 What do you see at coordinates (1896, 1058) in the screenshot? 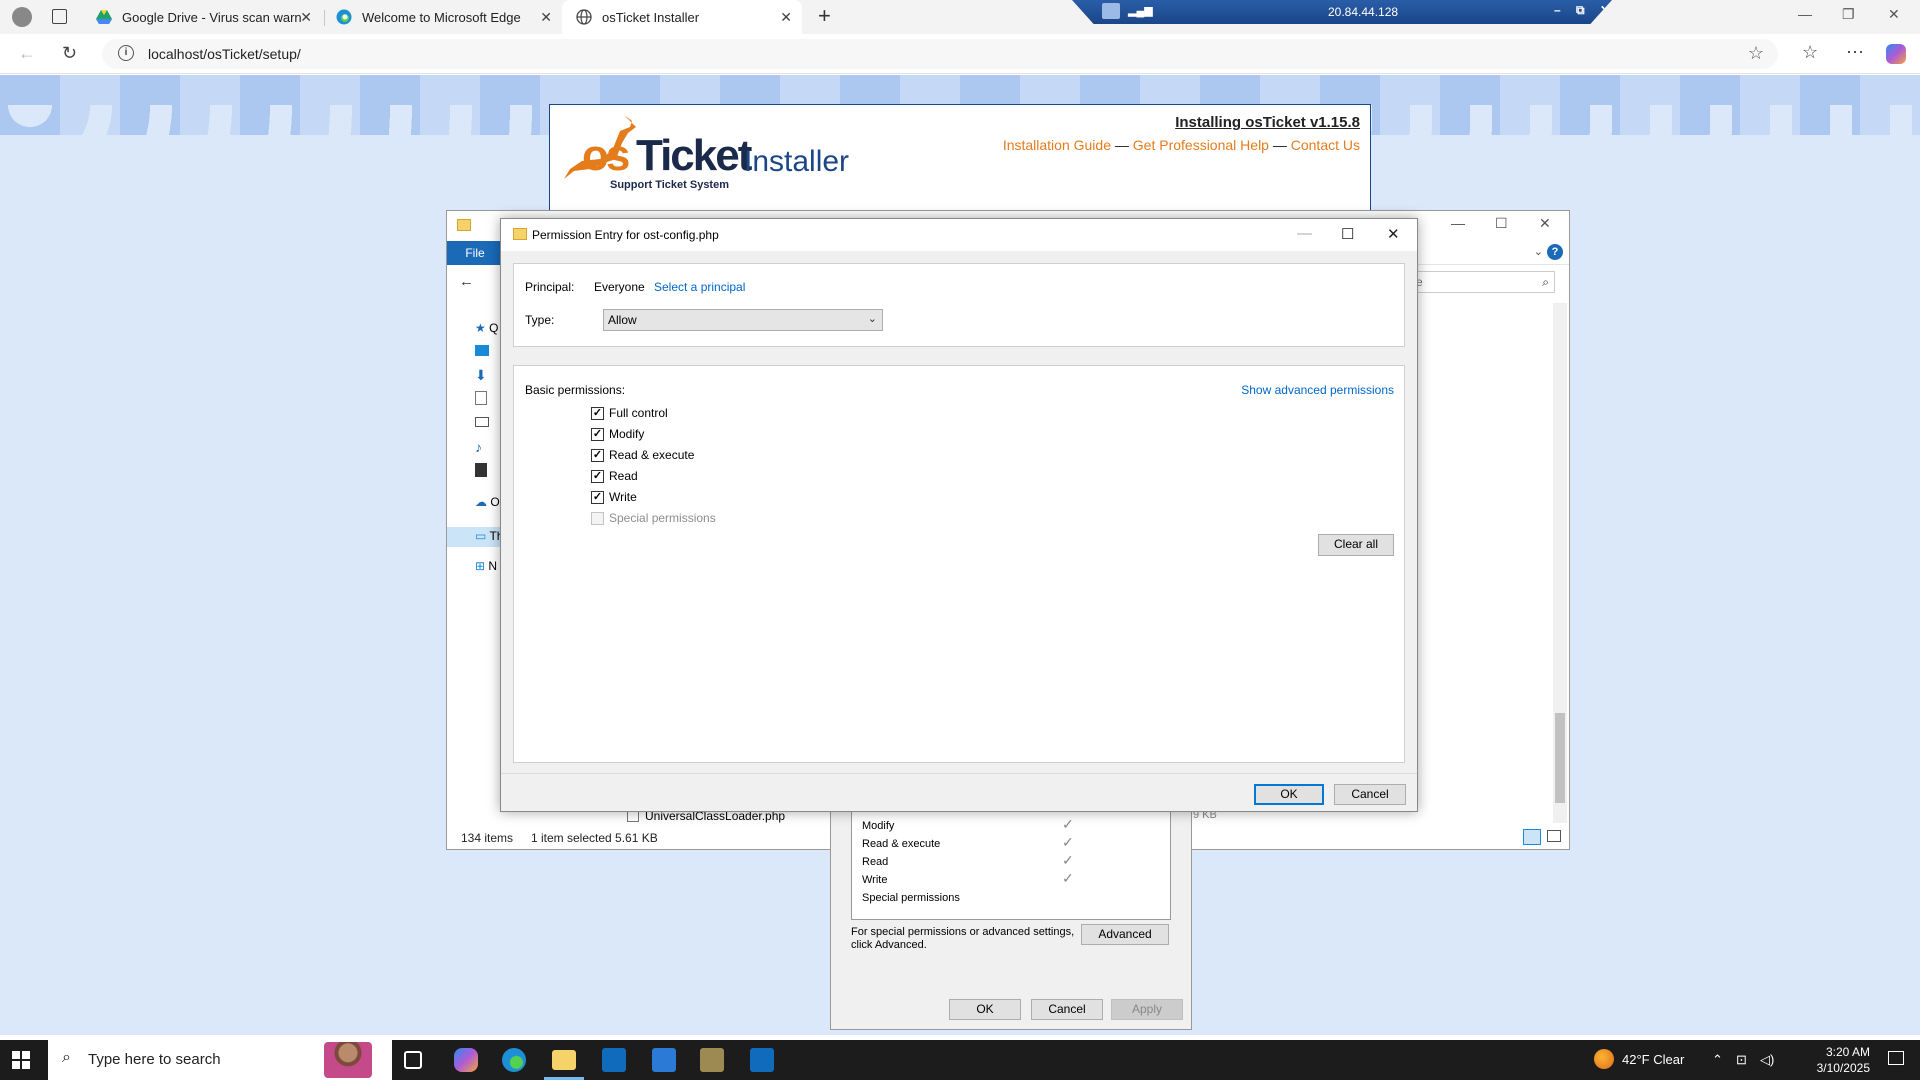
I see `notifications-icon` at bounding box center [1896, 1058].